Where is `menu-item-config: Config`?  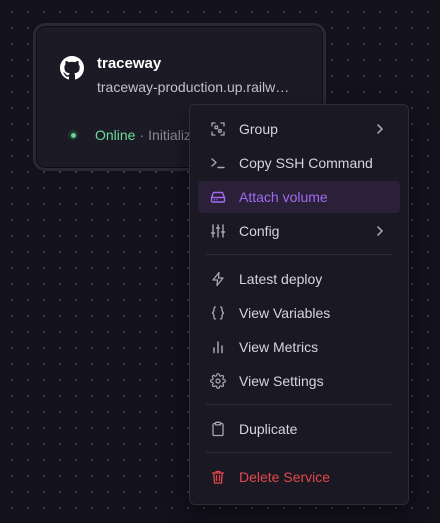 menu-item-config: Config is located at coordinates (299, 231).